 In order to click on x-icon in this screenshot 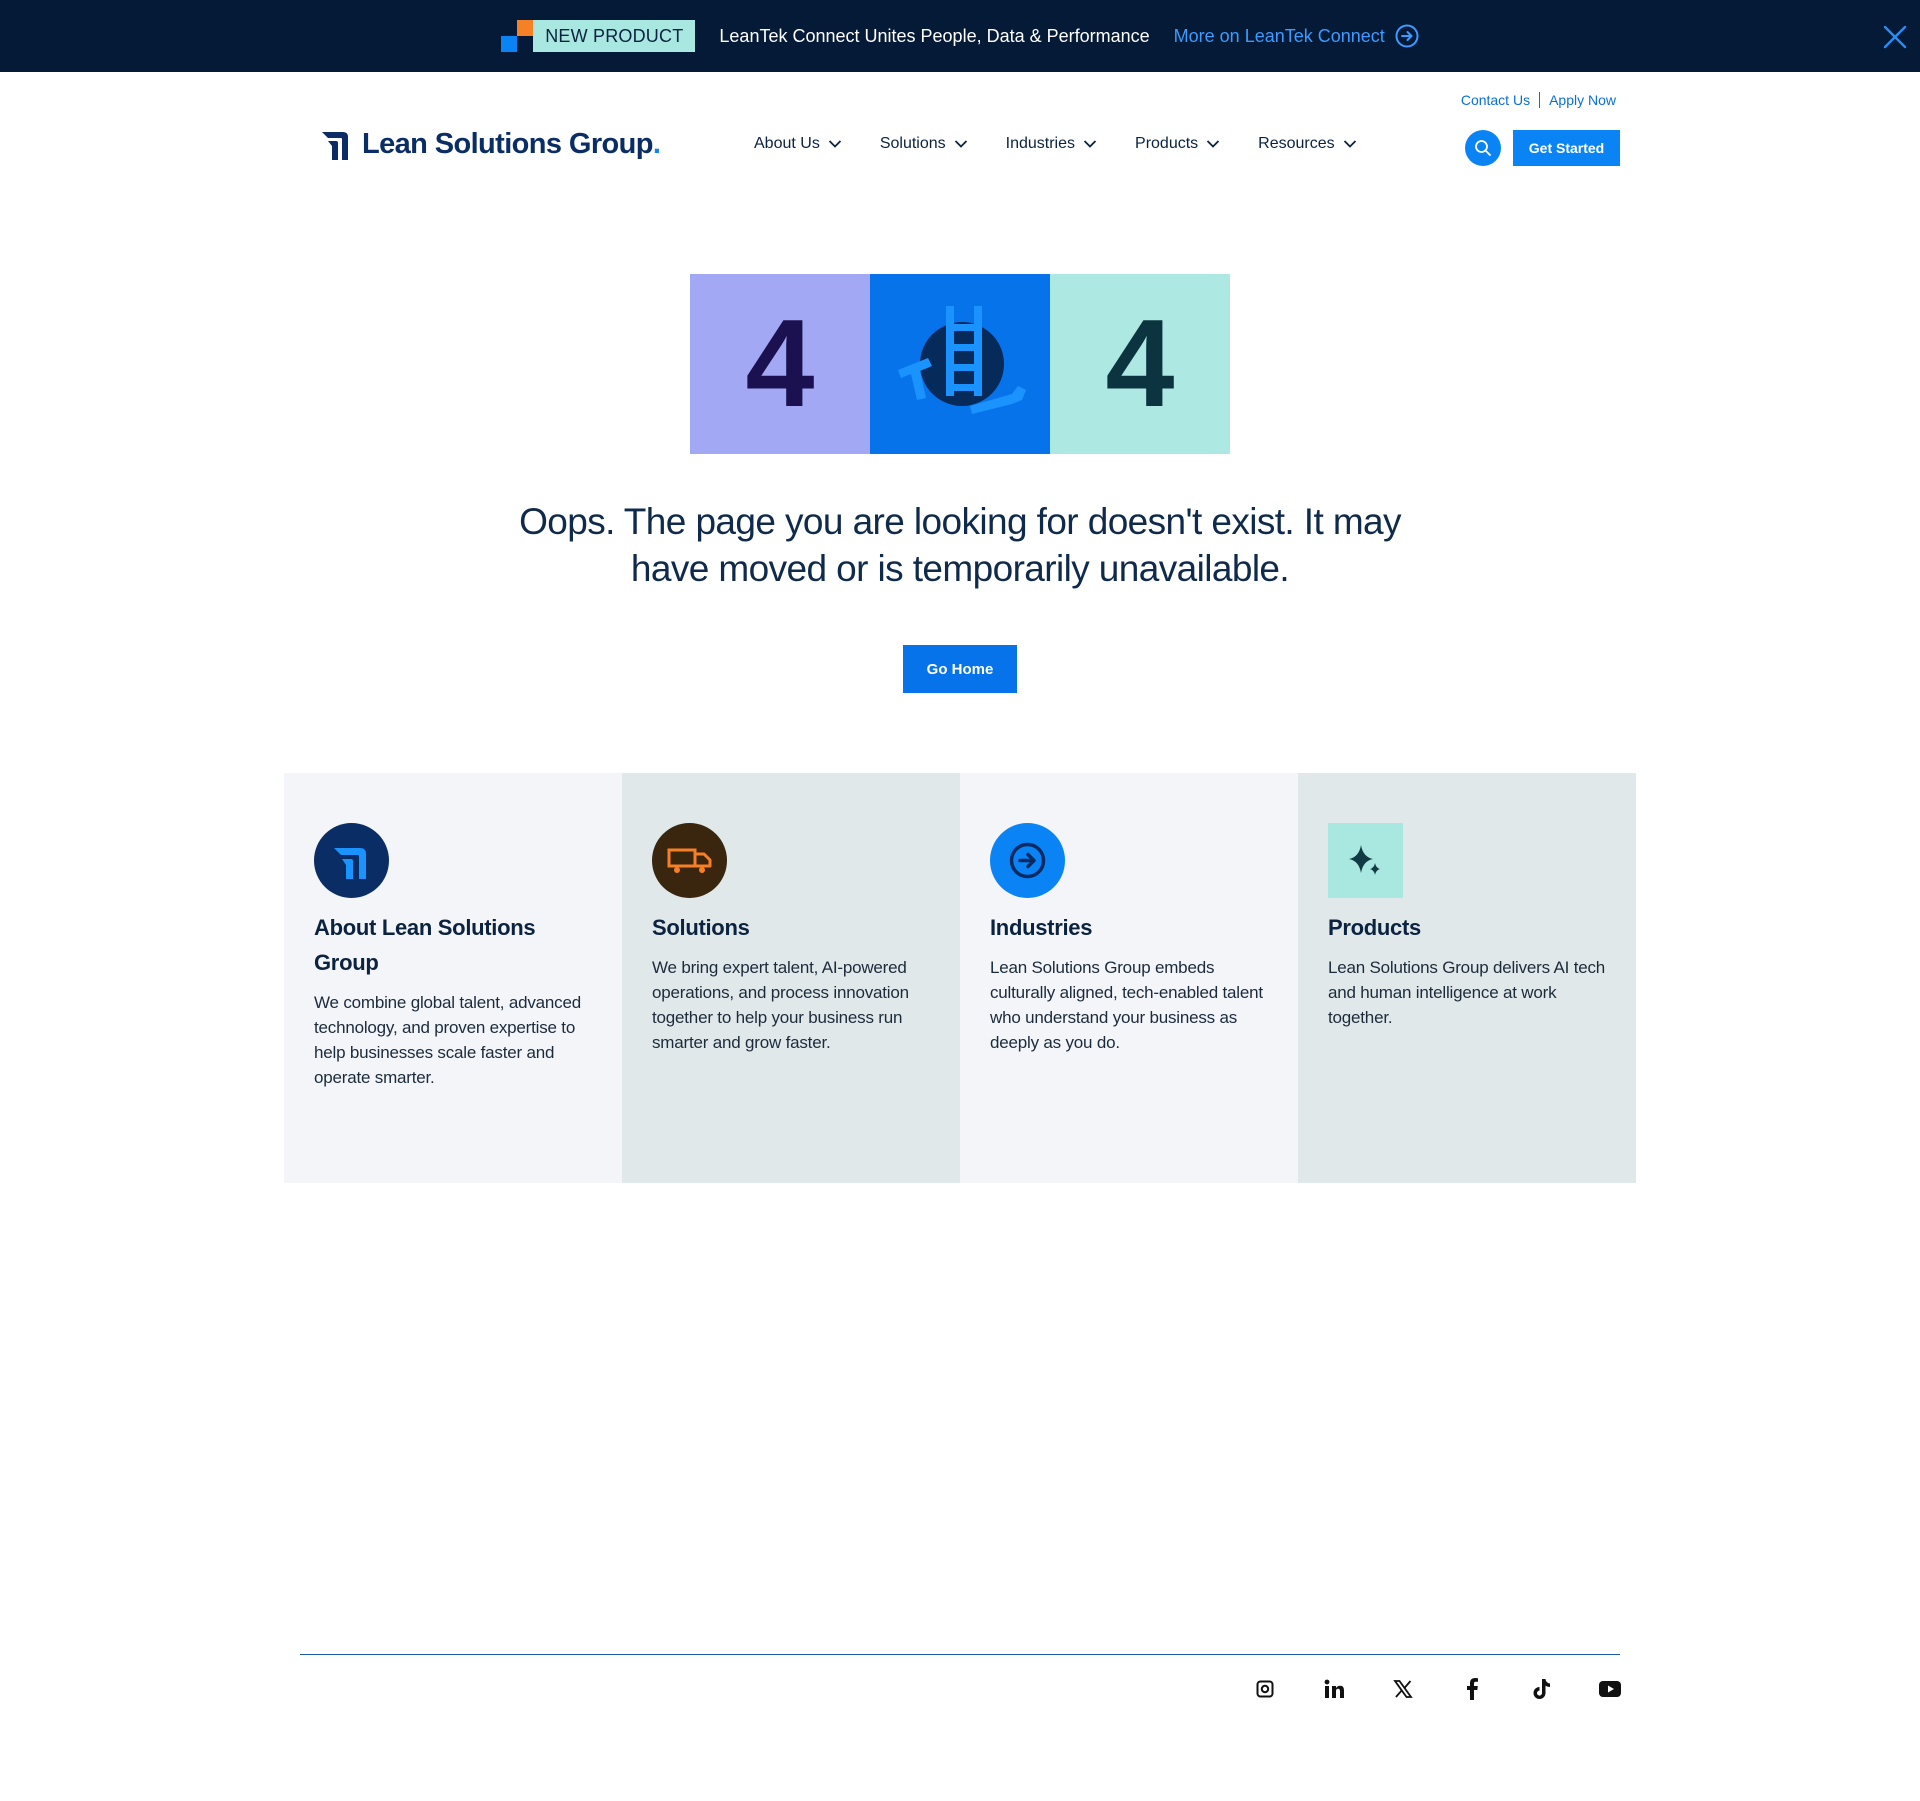, I will do `click(1403, 1689)`.